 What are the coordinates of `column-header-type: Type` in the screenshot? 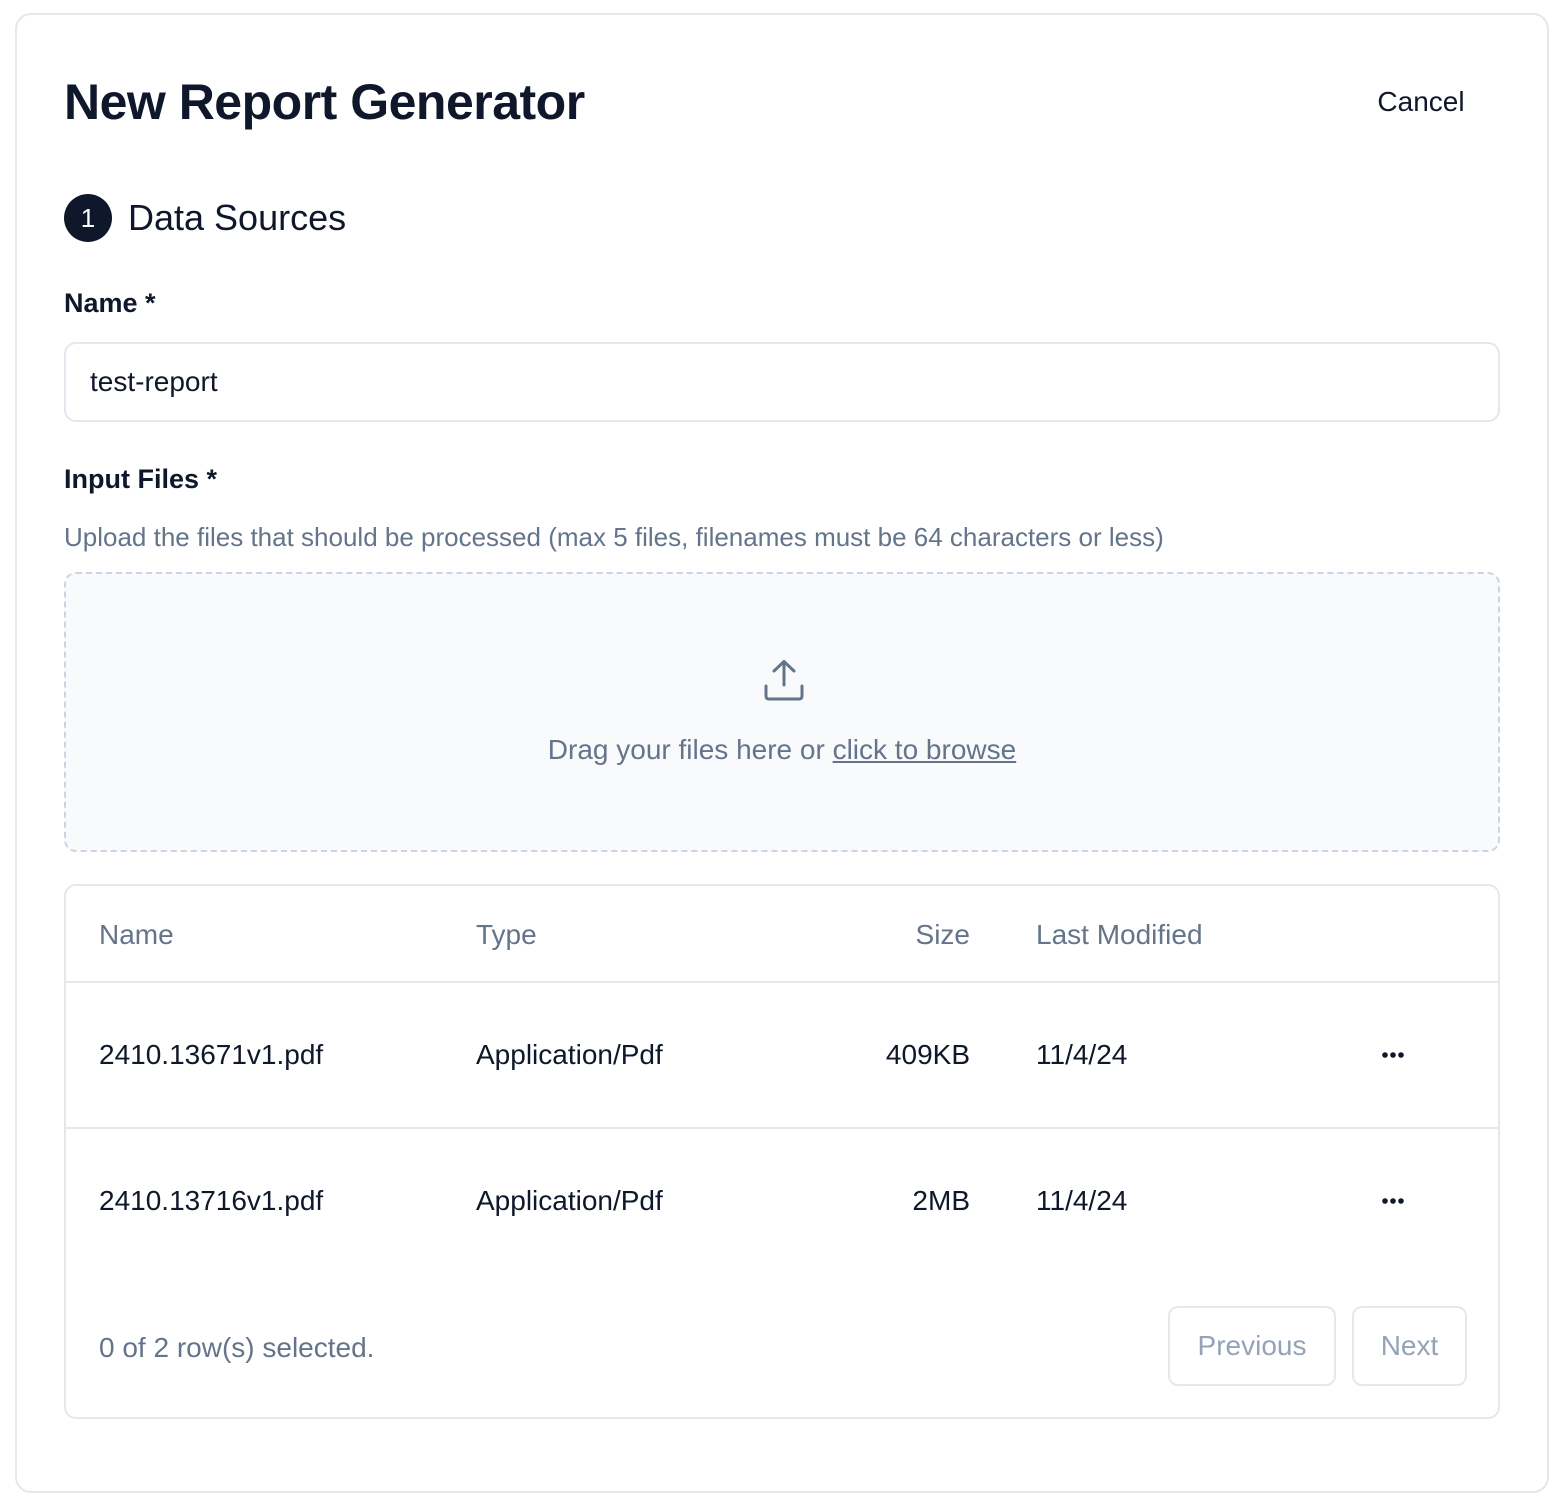 It's located at (506, 934).